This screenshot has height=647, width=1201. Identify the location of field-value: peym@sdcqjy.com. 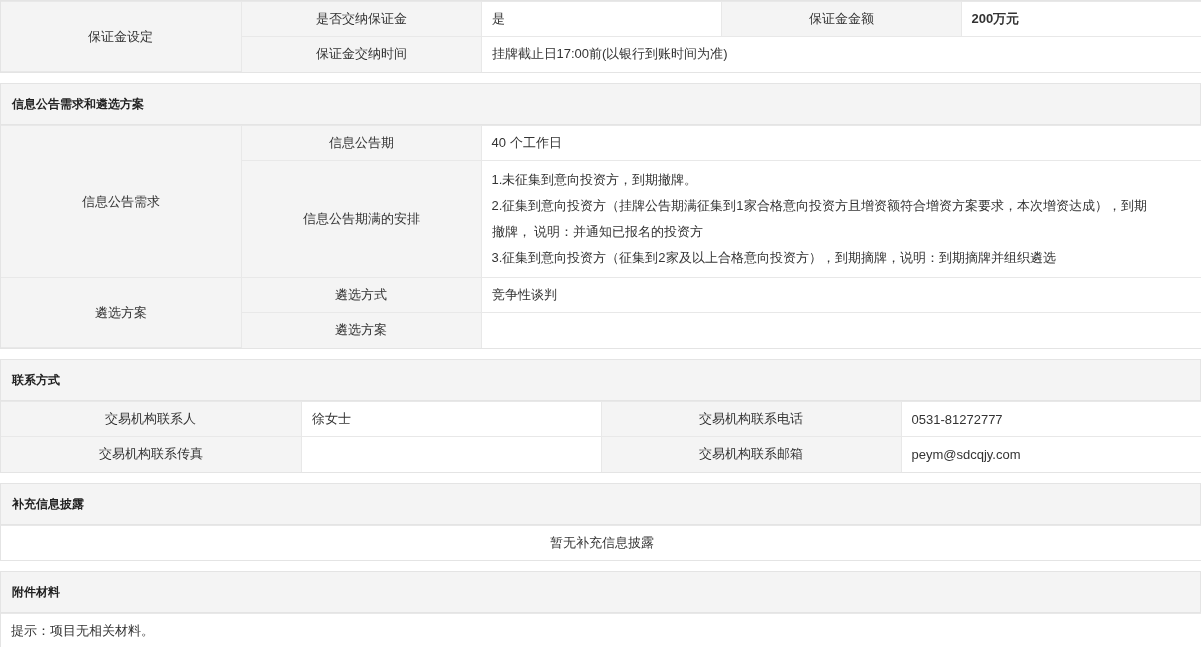
(966, 454).